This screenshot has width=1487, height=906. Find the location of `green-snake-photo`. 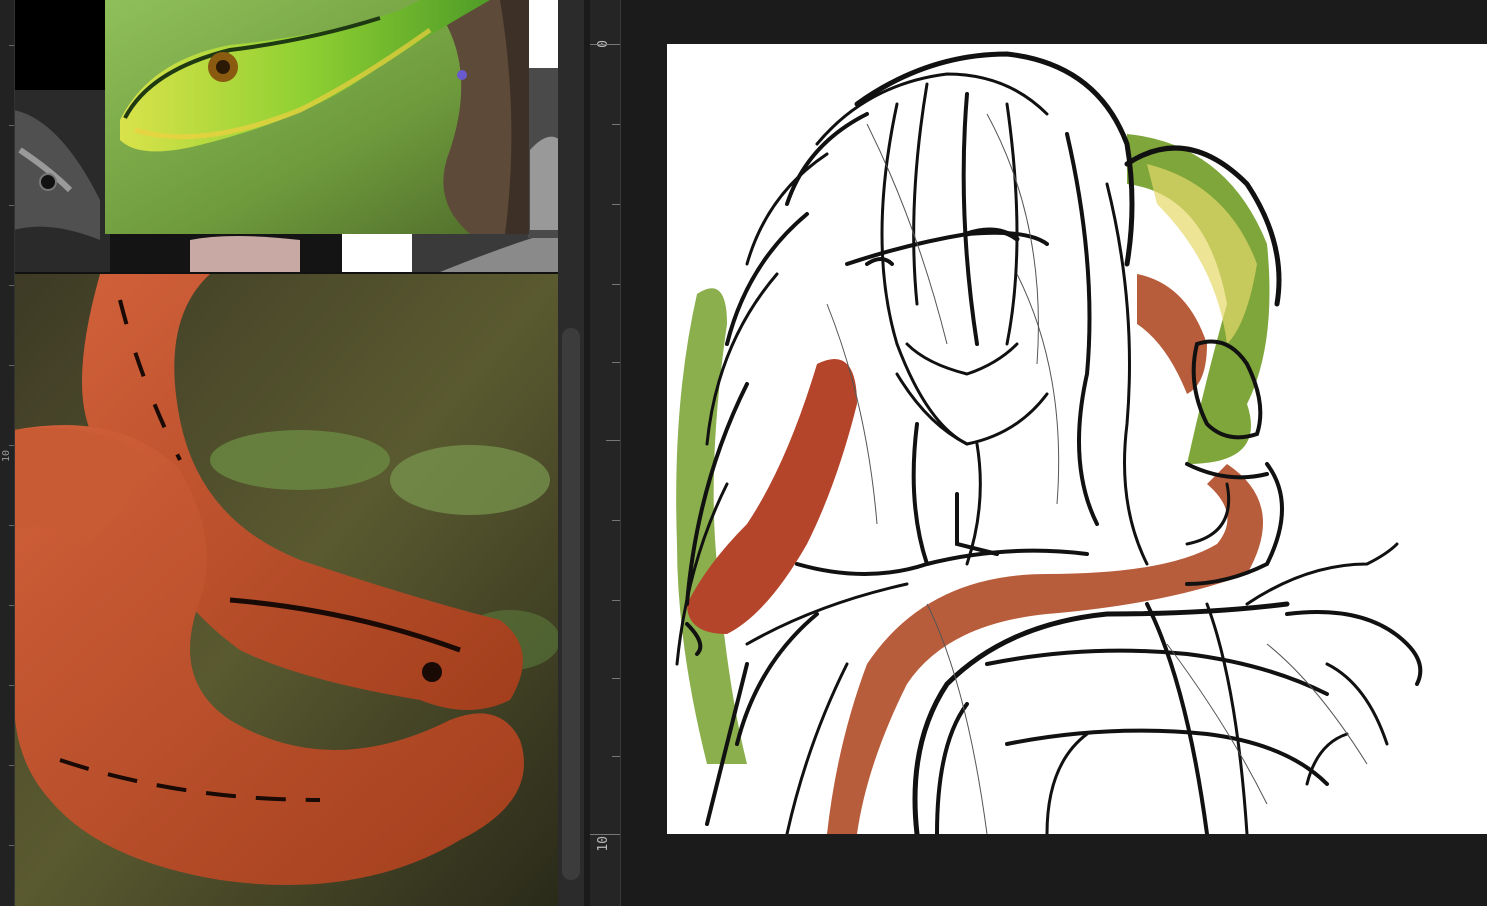

green-snake-photo is located at coordinates (317, 117).